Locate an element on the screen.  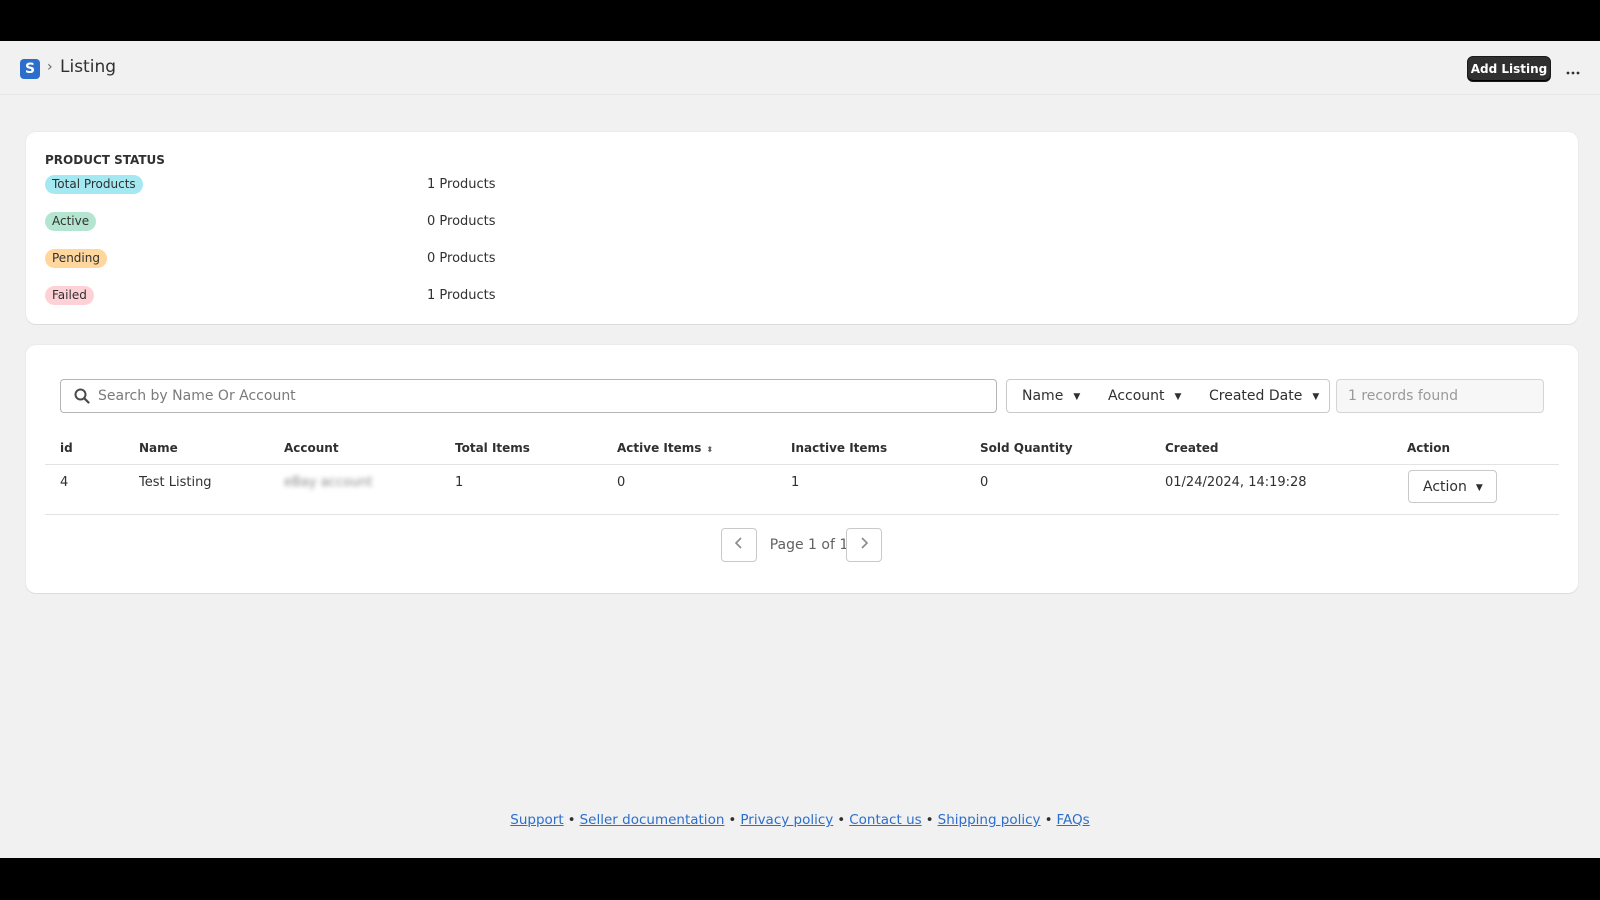
column-header-name: Name is located at coordinates (158, 448).